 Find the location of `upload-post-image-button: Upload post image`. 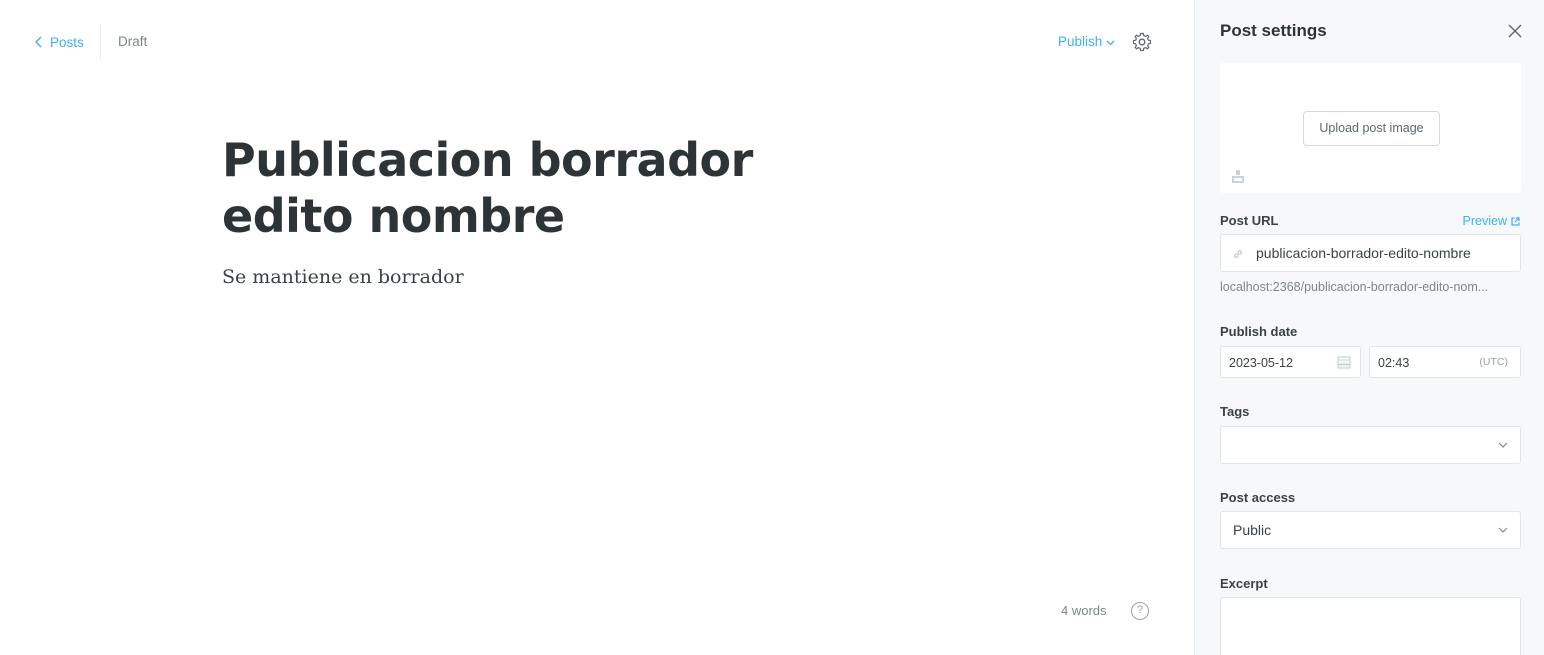

upload-post-image-button: Upload post image is located at coordinates (1371, 128).